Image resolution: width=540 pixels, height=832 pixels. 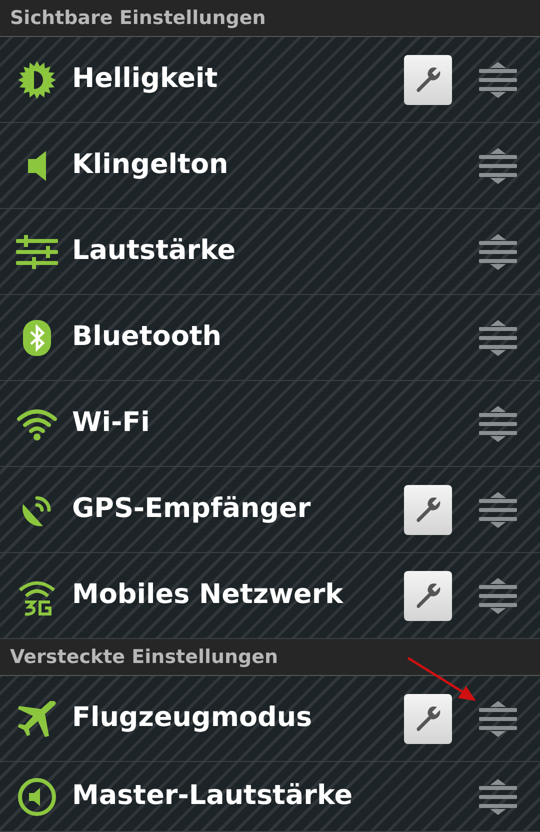 I want to click on setting-row: Bluetooth, so click(x=270, y=338).